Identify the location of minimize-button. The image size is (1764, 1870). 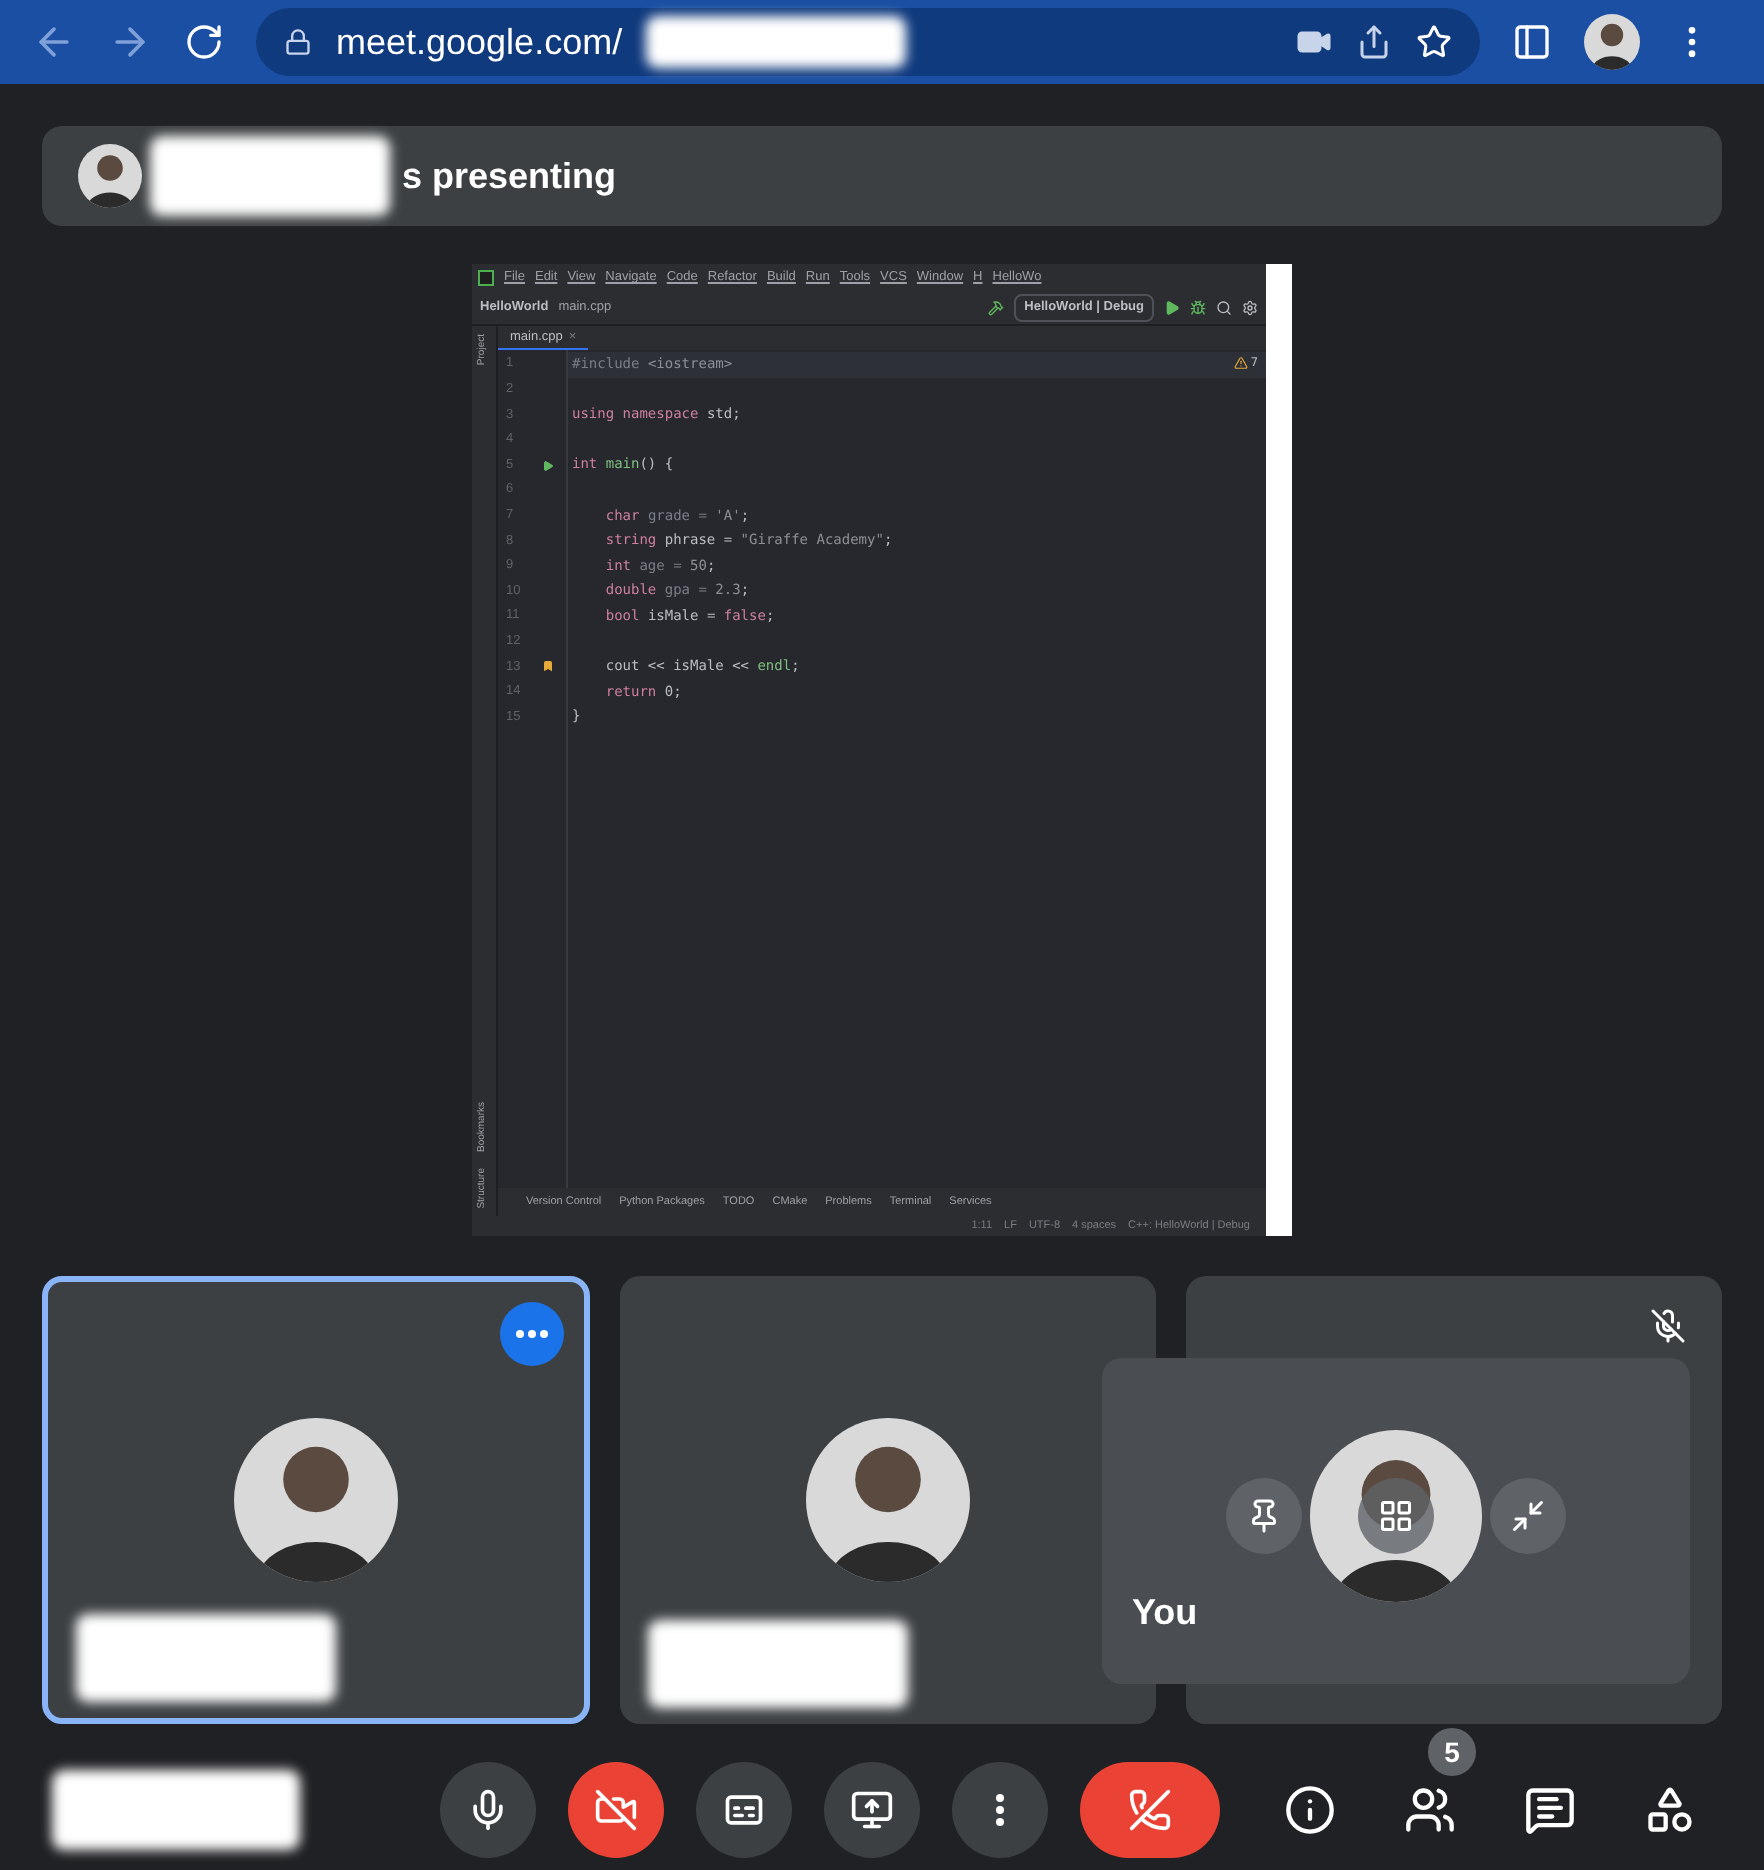
(1528, 1516).